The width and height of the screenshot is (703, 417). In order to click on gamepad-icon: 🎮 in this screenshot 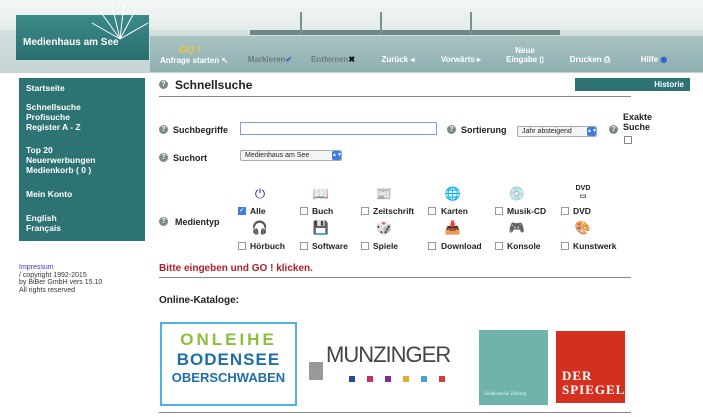, I will do `click(517, 228)`.